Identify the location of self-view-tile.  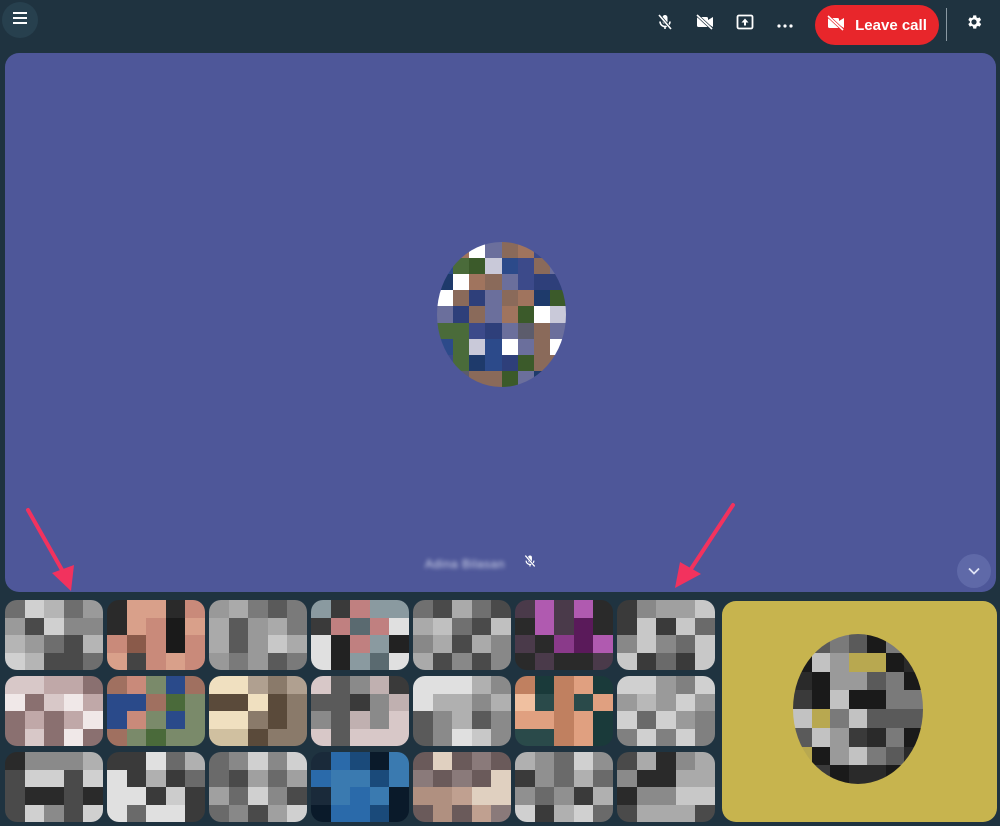
(859, 711).